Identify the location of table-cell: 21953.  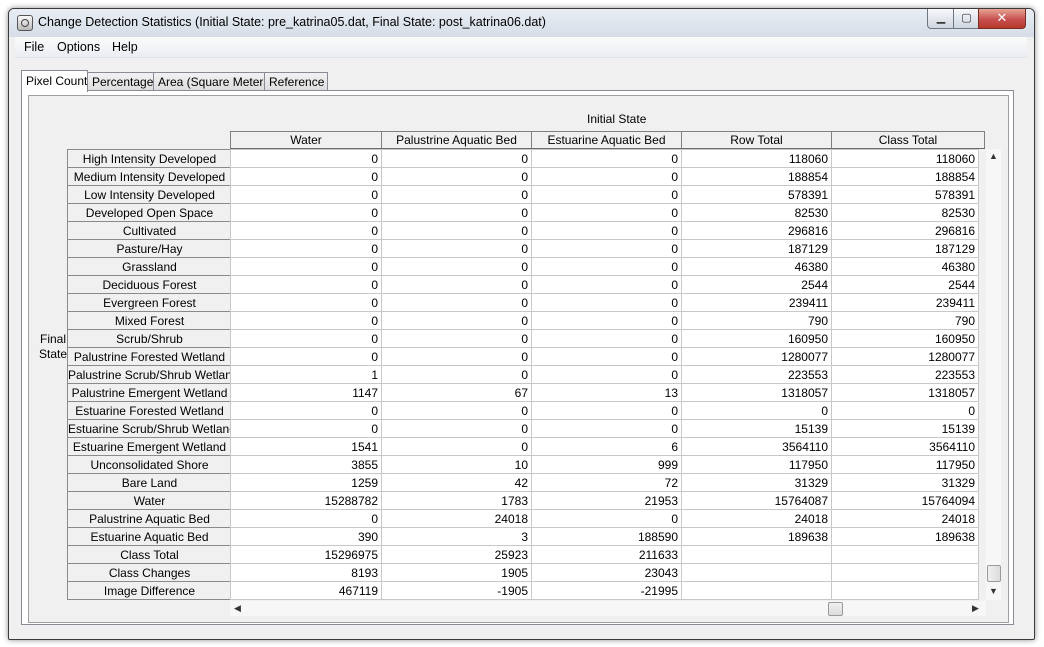
(606, 500).